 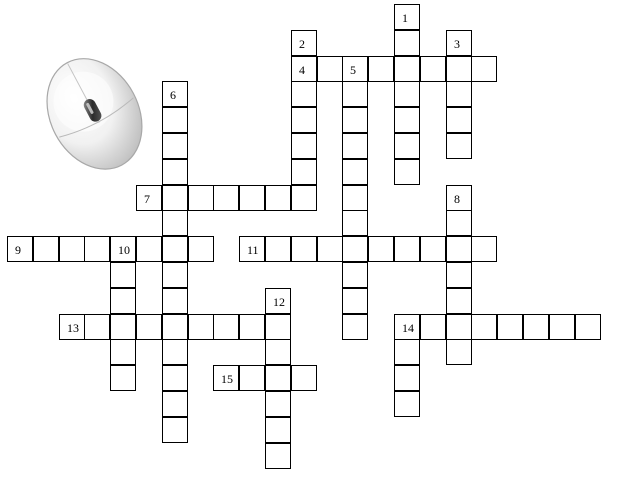 I want to click on crossword-cell: 9, so click(x=20, y=249).